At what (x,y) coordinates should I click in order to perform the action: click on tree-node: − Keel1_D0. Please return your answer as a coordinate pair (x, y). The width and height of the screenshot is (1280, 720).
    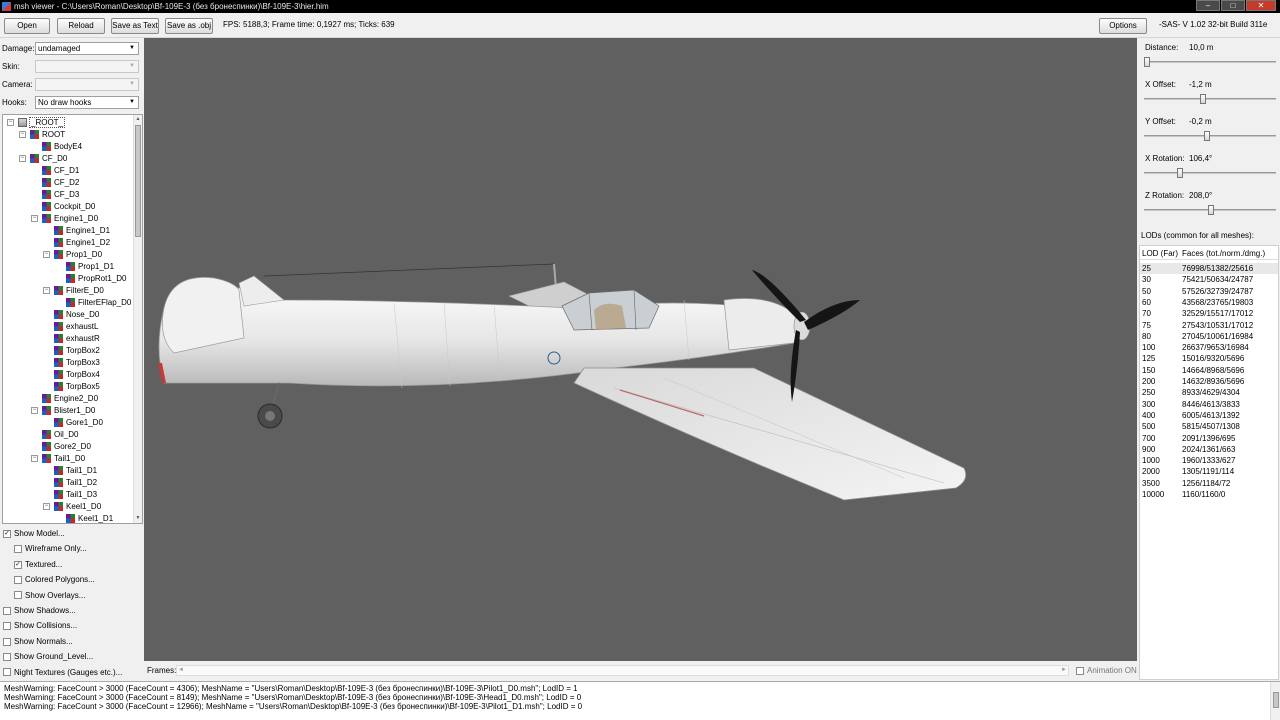
    Looking at the image, I should click on (72, 507).